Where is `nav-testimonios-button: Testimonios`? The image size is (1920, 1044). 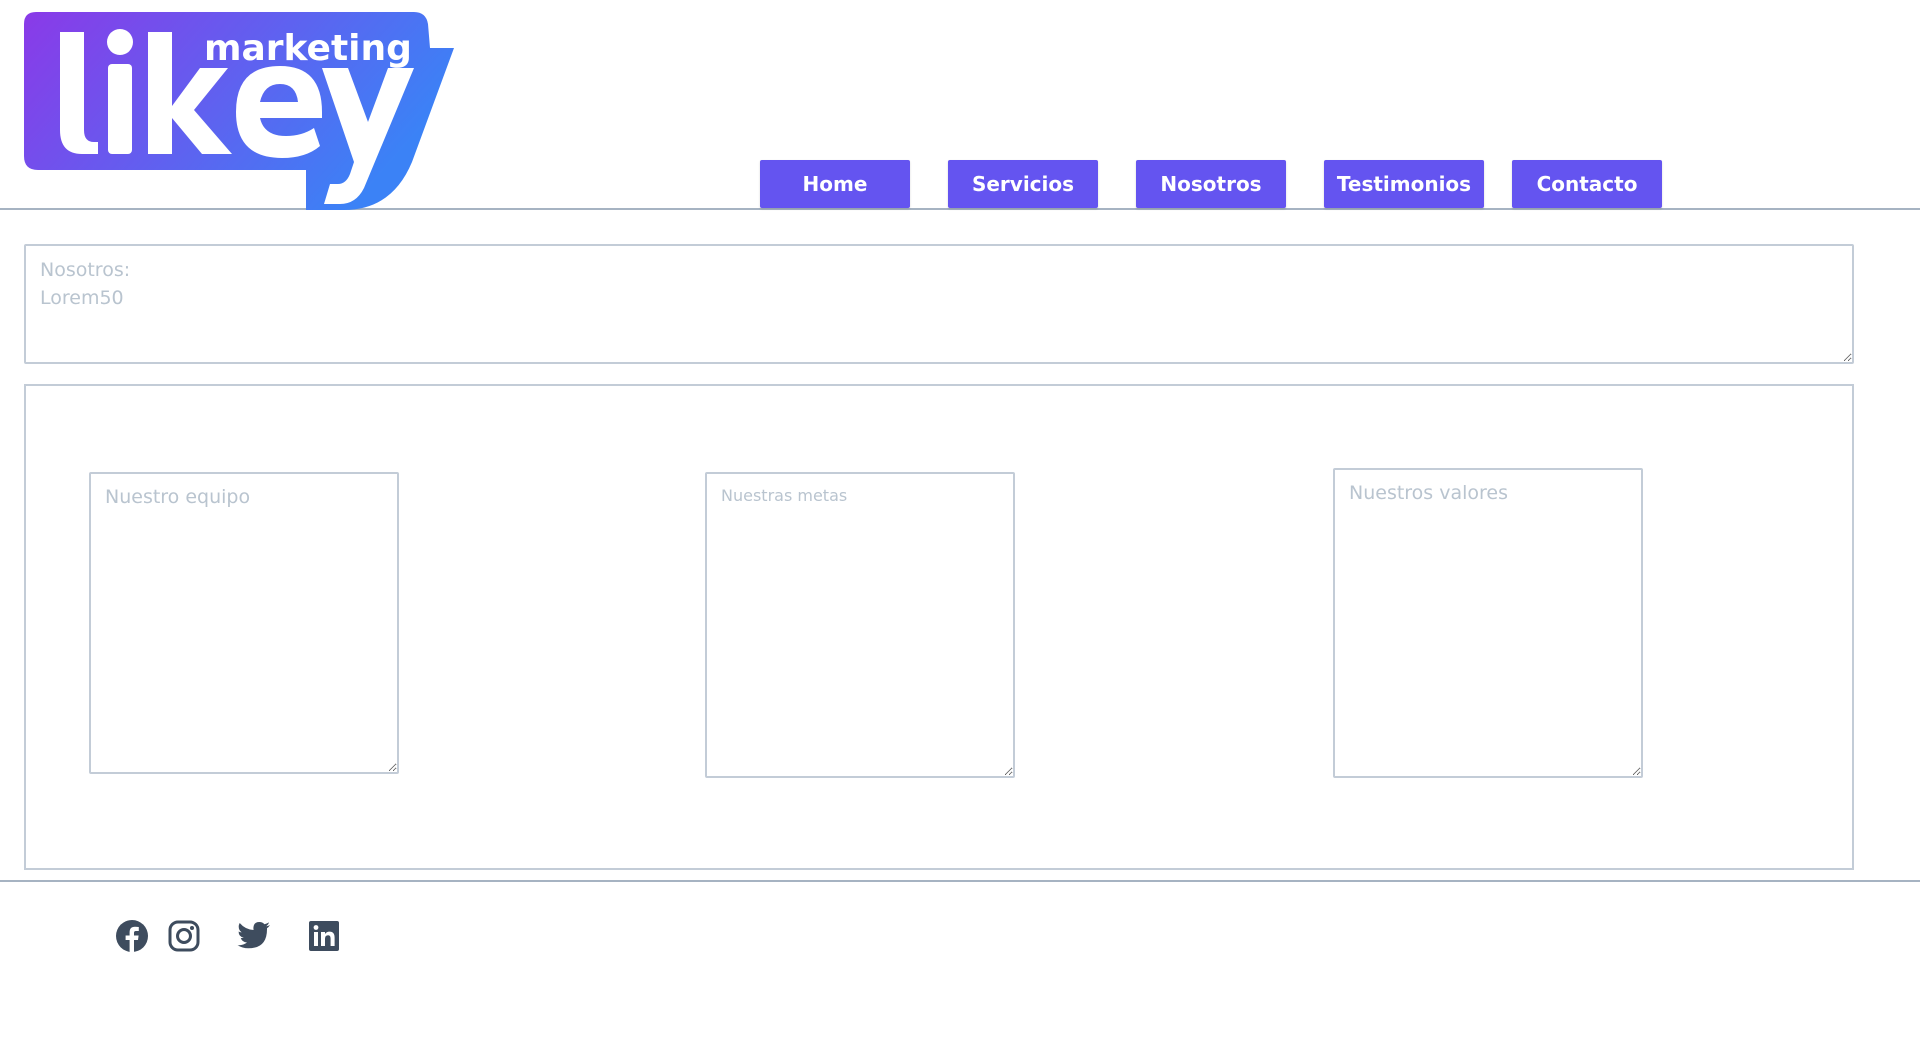
nav-testimonios-button: Testimonios is located at coordinates (1404, 184).